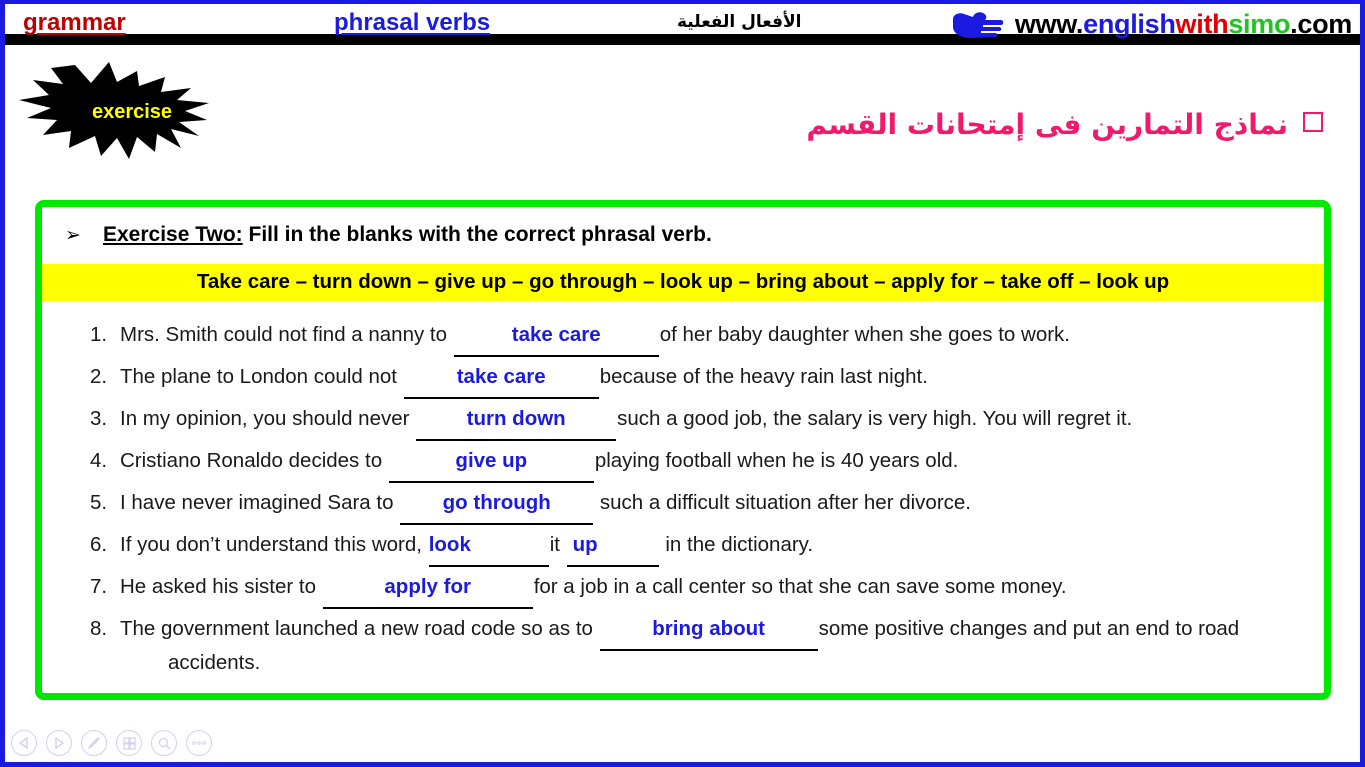  I want to click on logo-english: english, so click(1129, 24).